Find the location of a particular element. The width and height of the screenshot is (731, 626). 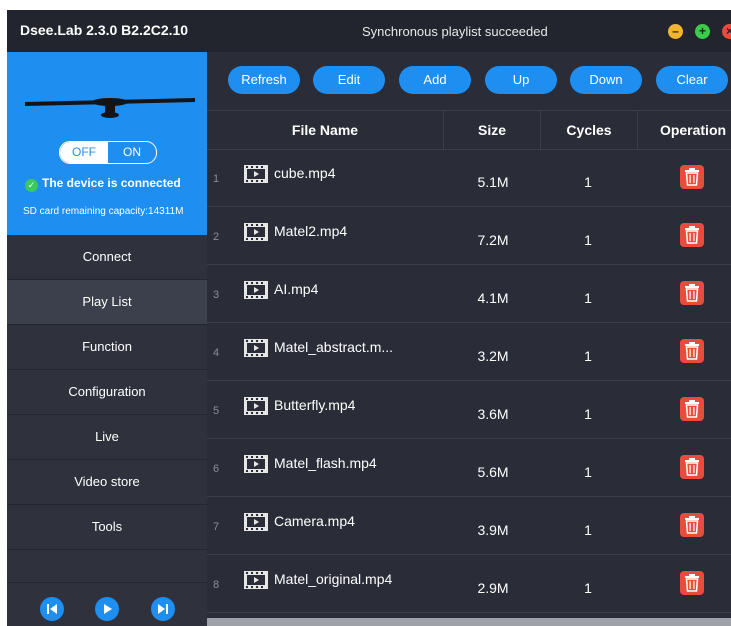

down-button: Down is located at coordinates (606, 80).